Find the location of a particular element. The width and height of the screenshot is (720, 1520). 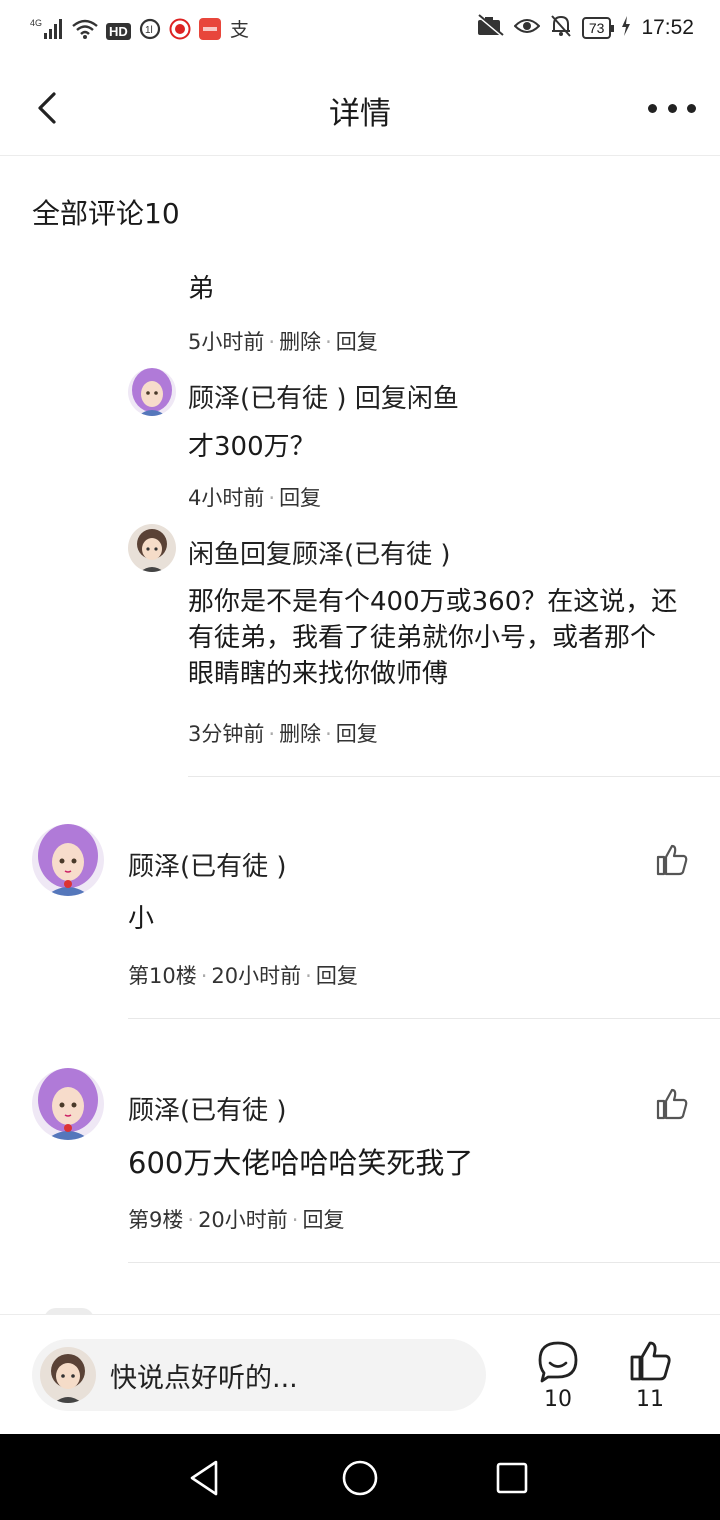

nav-home-button is located at coordinates (360, 1478).